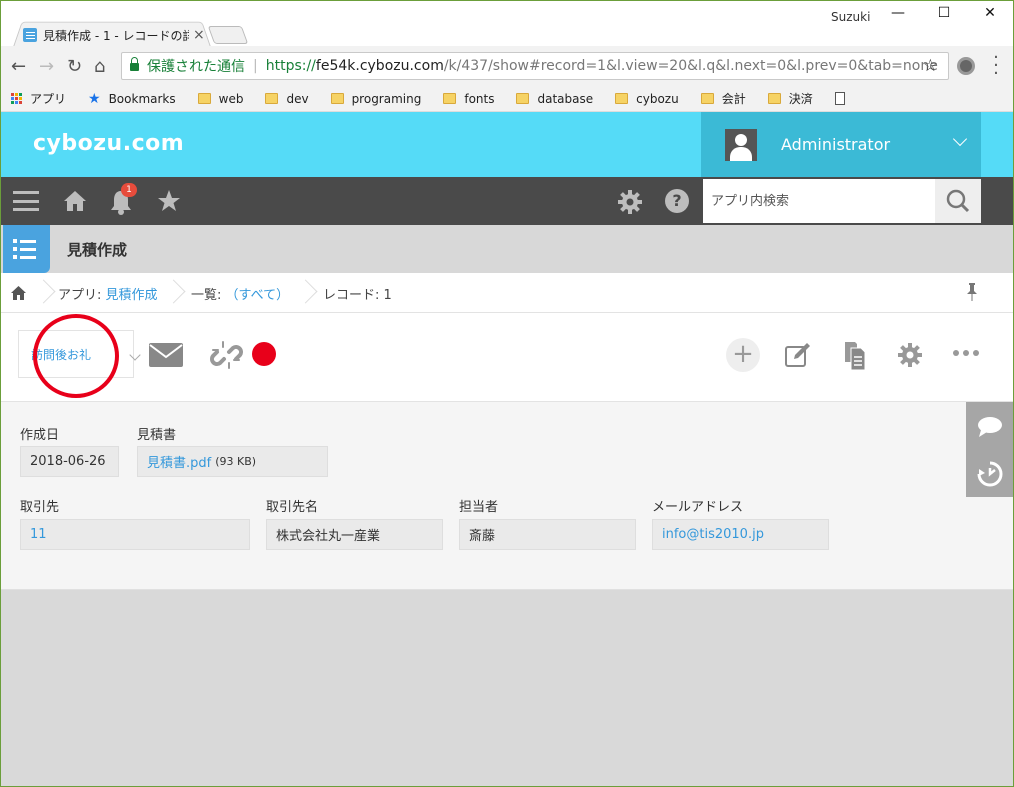 This screenshot has height=787, width=1014. Describe the element at coordinates (142, 98) in the screenshot. I see `bookmark-label: Bookmarks` at that location.